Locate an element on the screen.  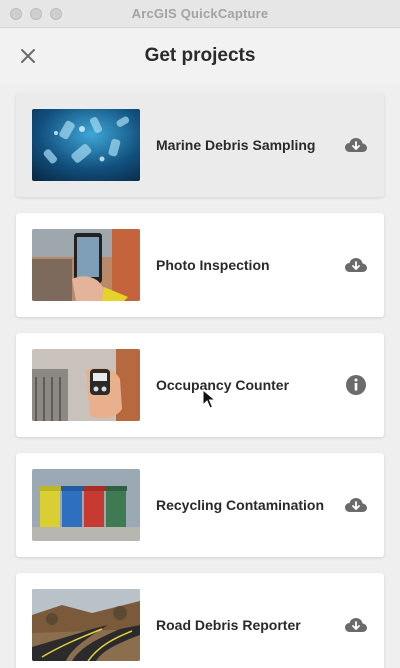
project-name: Photo Inspection is located at coordinates (213, 265).